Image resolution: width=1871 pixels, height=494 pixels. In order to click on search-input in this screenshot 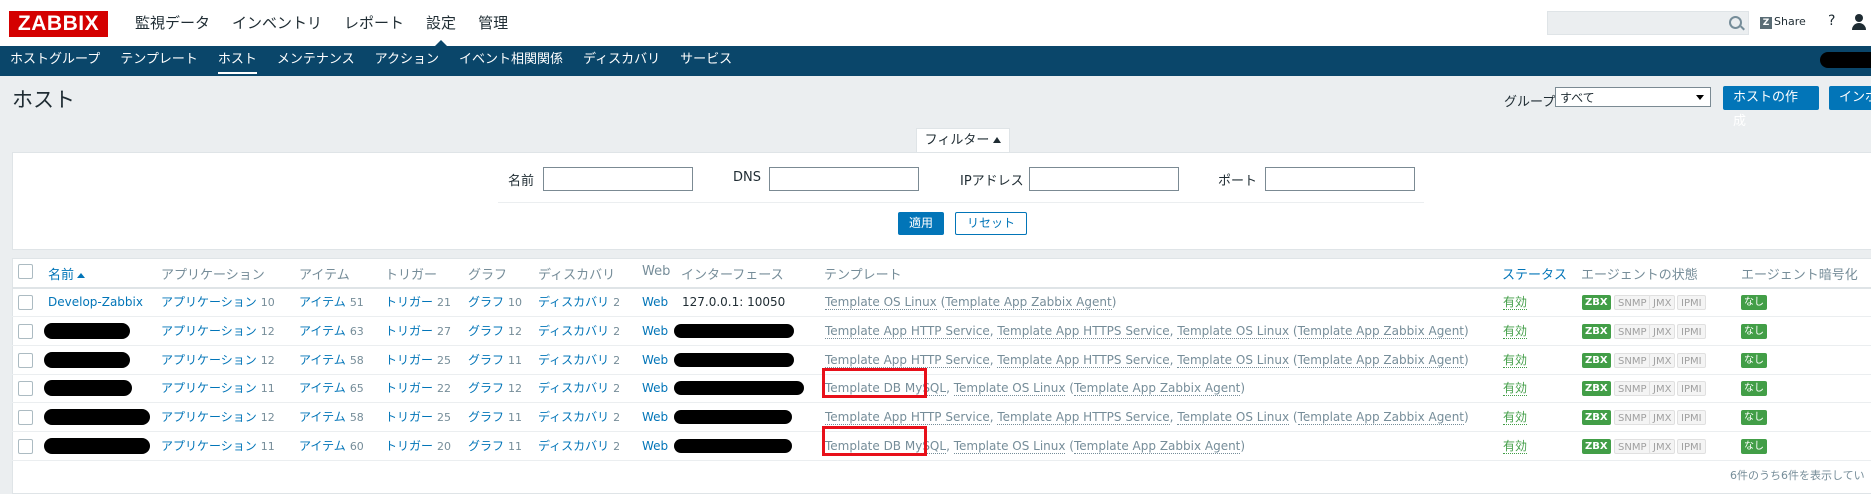, I will do `click(1648, 23)`.